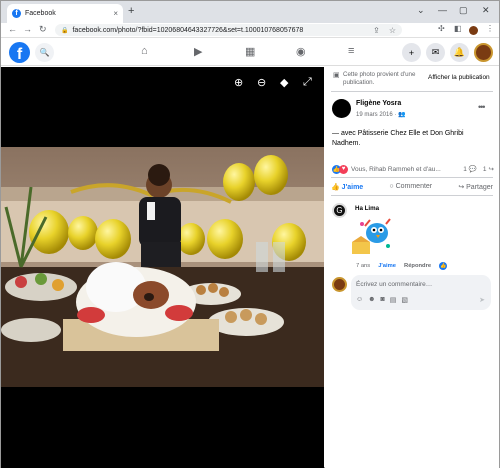  I want to click on share-button: ↪ Partager, so click(475, 187).